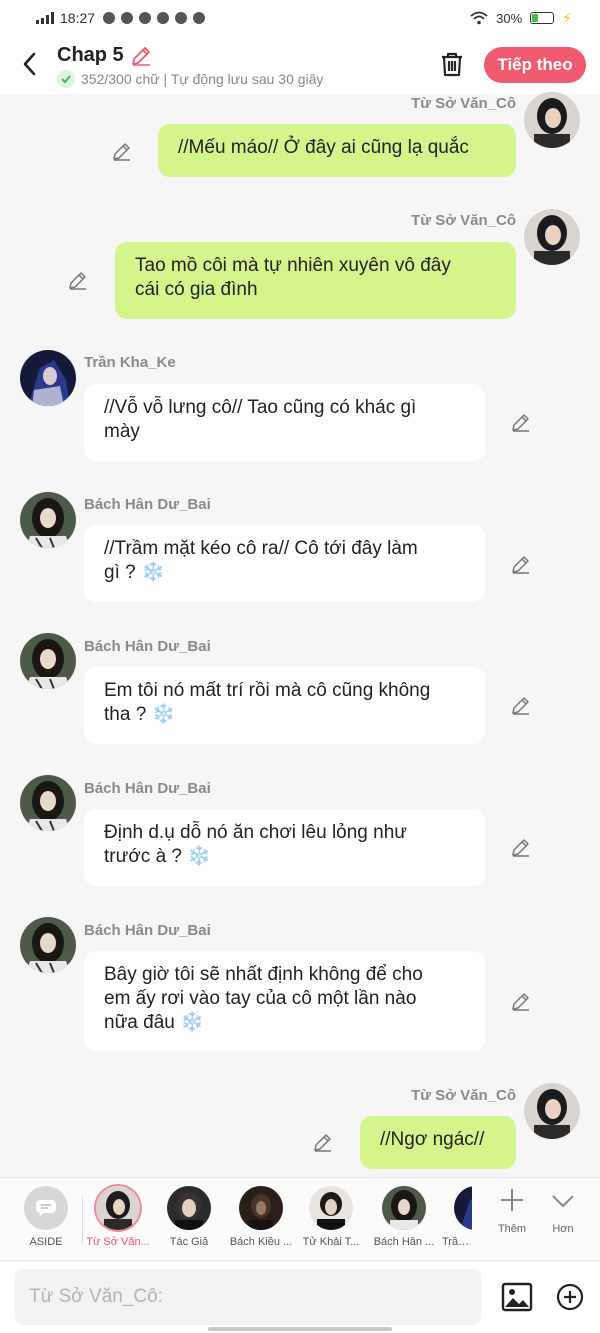  What do you see at coordinates (300, 18) in the screenshot?
I see `status-bar: 18:27 30% ⚡` at bounding box center [300, 18].